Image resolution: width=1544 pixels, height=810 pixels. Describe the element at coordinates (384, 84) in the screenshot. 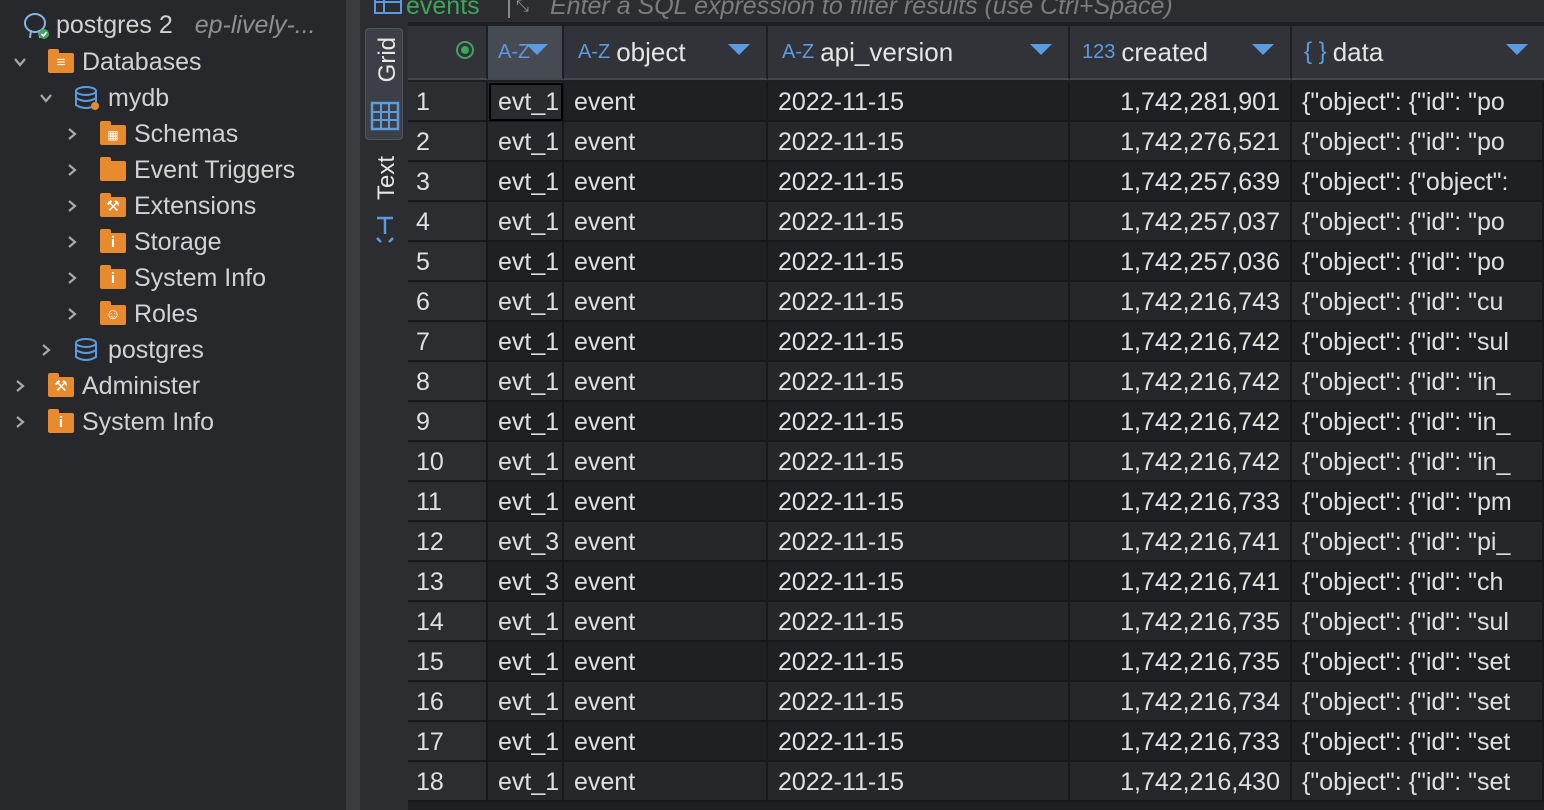

I see `grid-mode-button: Grid` at that location.